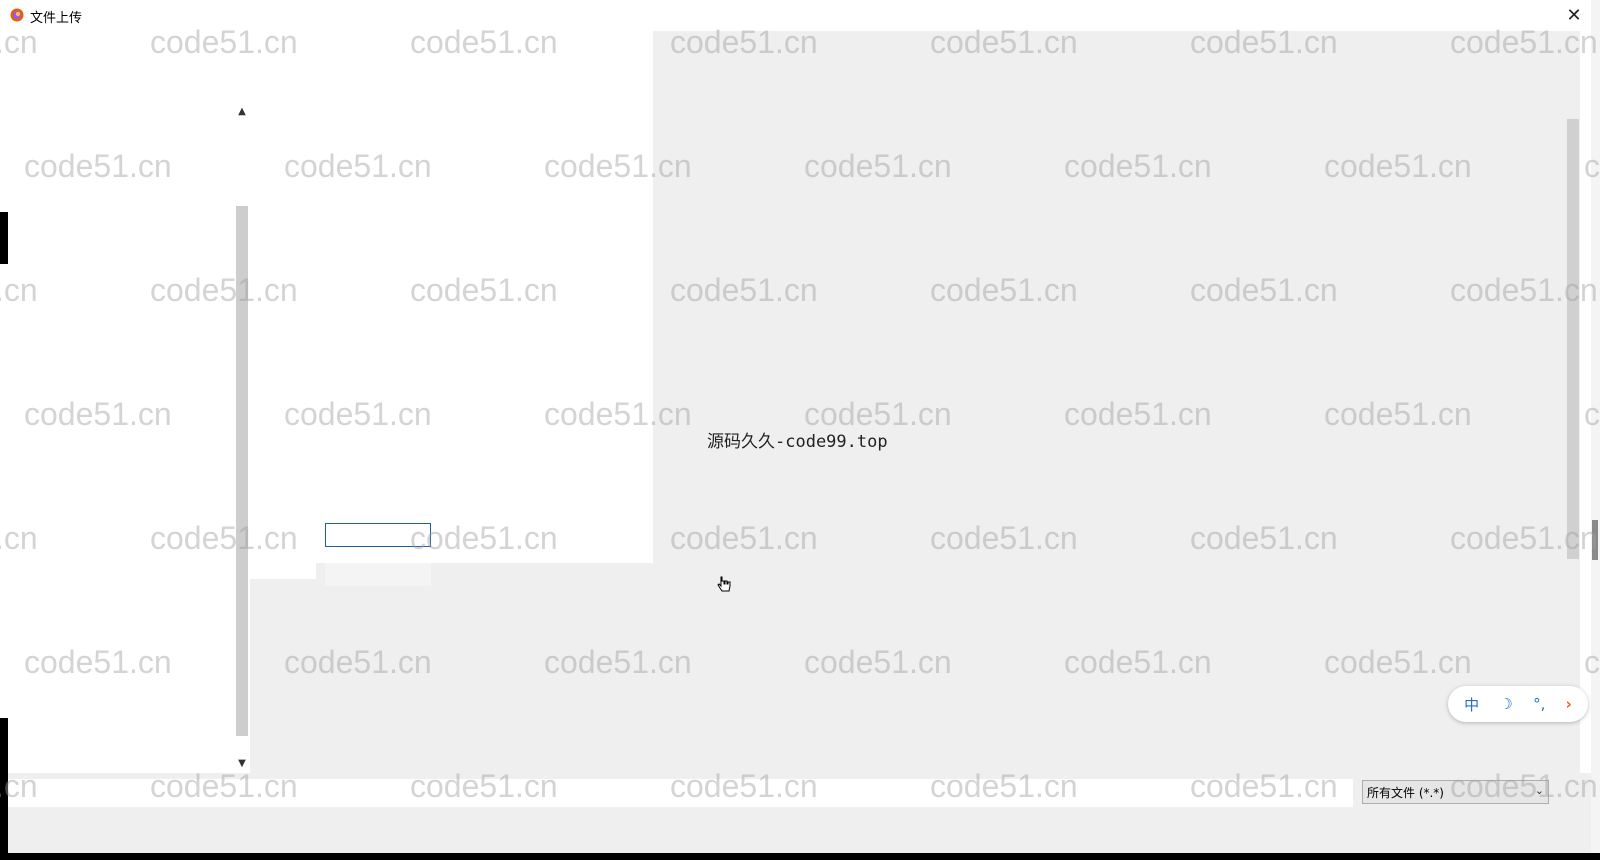 The width and height of the screenshot is (1600, 860). I want to click on center-caption: 源码久久-code99.top, so click(797, 442).